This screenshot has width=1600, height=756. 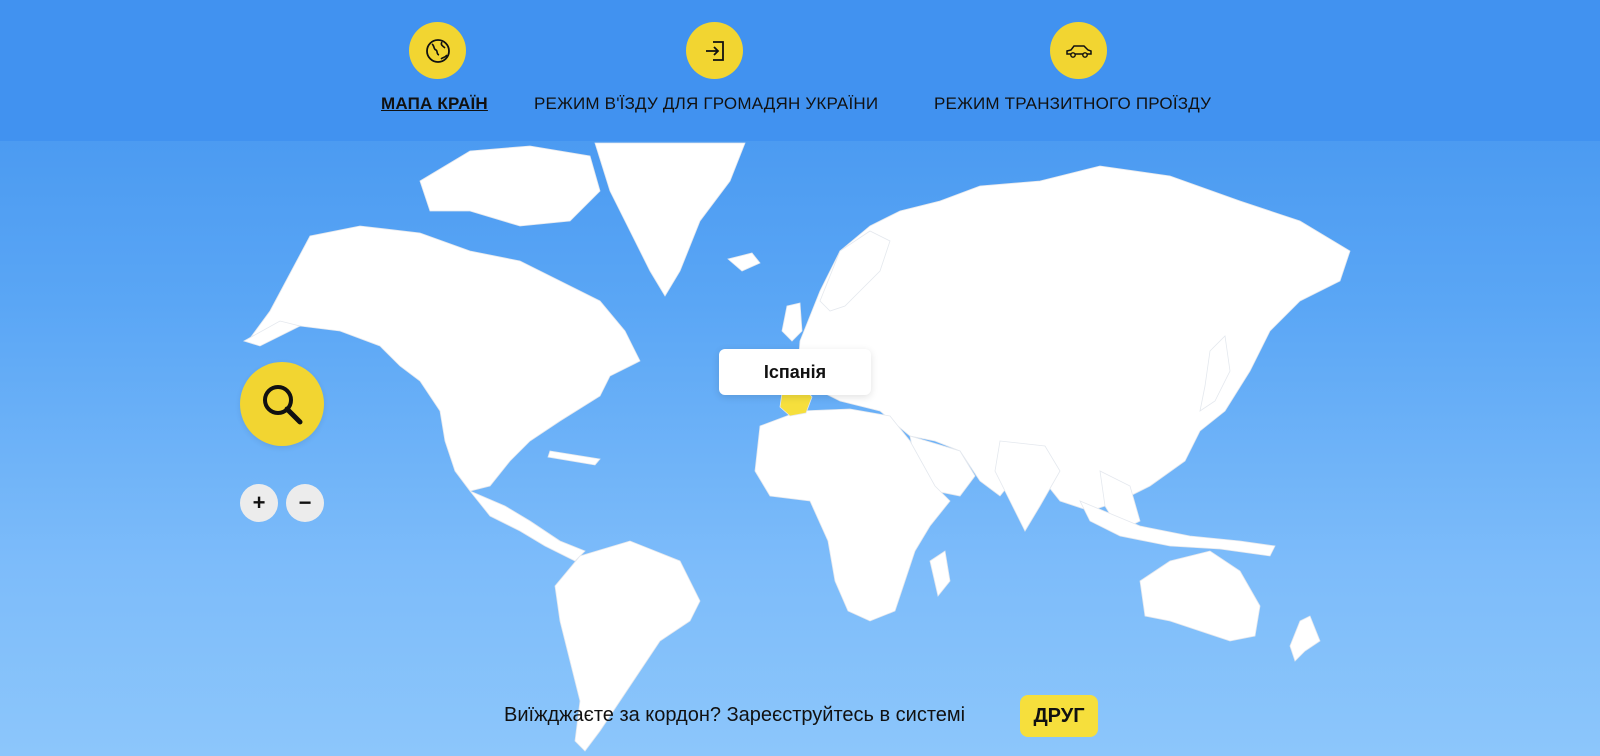 I want to click on globe-icon, so click(x=437, y=50).